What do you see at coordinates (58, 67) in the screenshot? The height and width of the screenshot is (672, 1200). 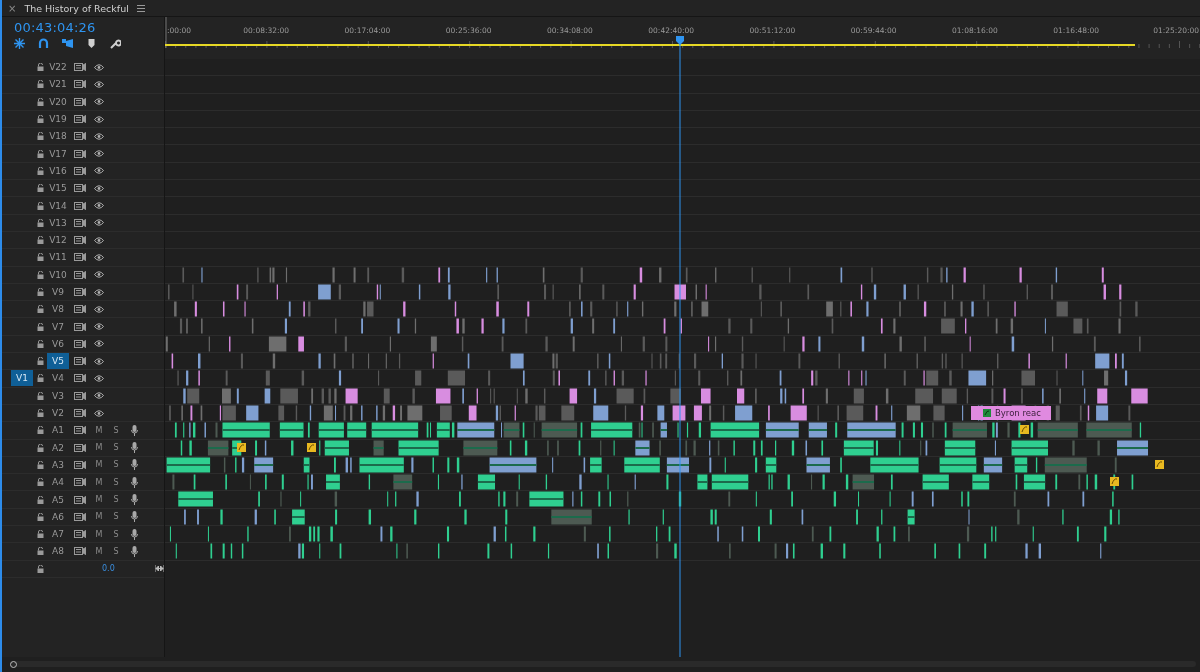 I see `track-label: V22` at bounding box center [58, 67].